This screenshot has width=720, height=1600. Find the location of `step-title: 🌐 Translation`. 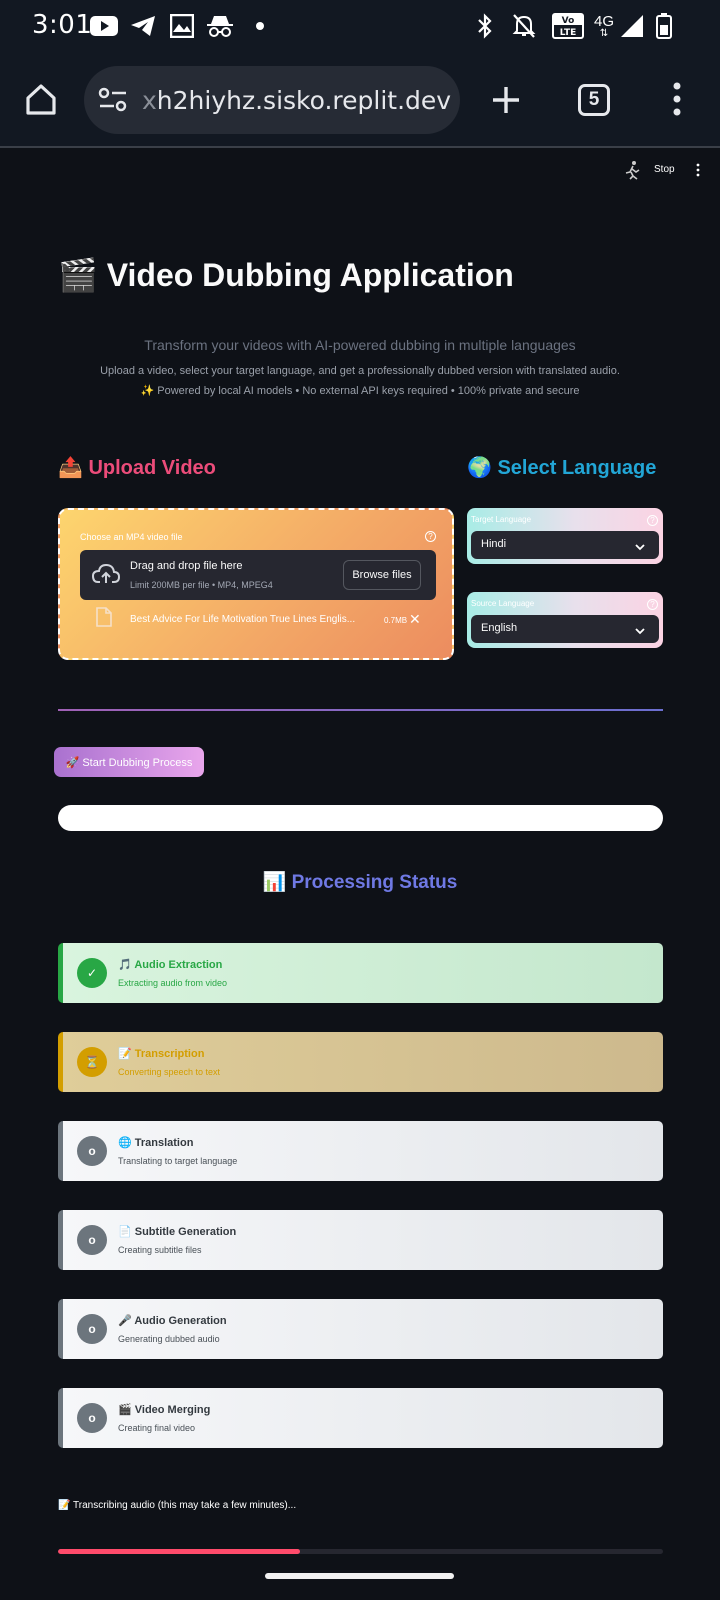

step-title: 🌐 Translation is located at coordinates (156, 1143).